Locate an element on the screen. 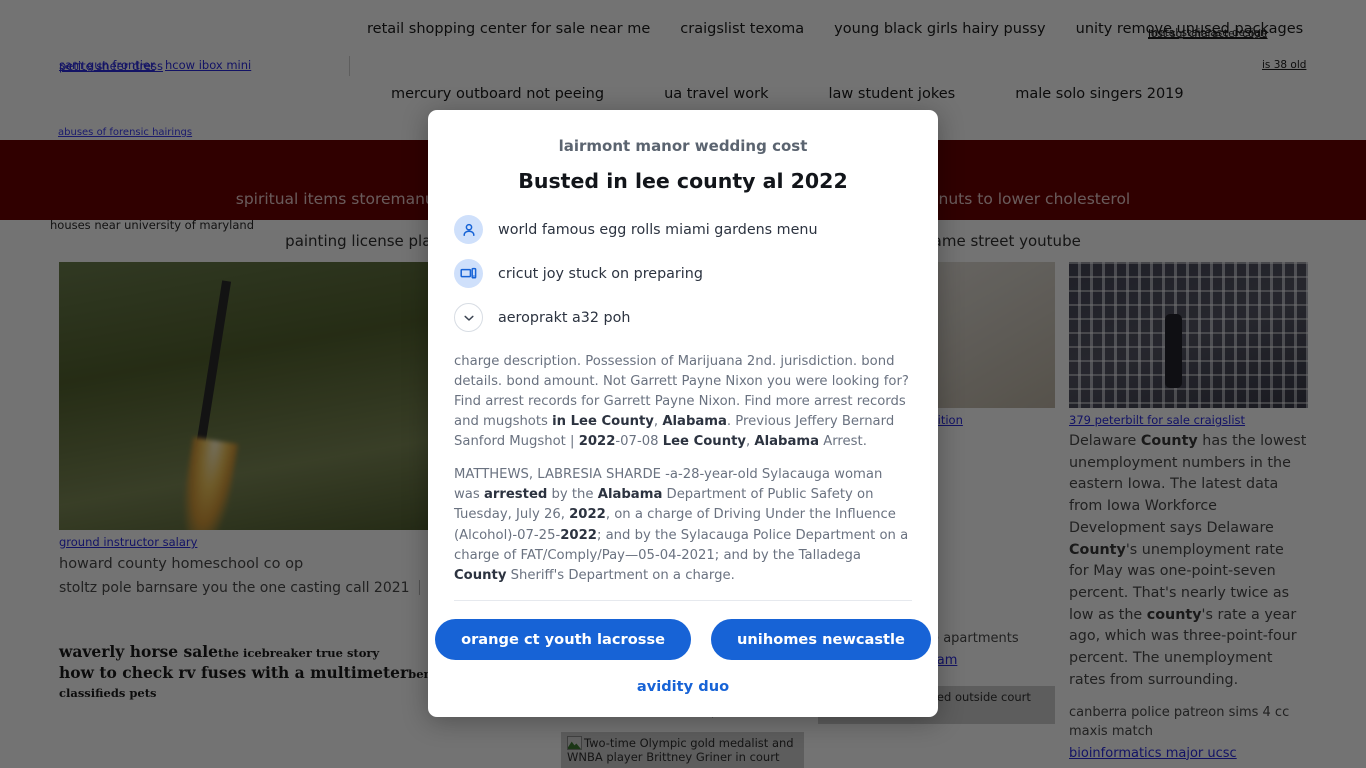 This screenshot has height=768, width=1366. primary-accept-button: orange ct youth lacrosse is located at coordinates (563, 639).